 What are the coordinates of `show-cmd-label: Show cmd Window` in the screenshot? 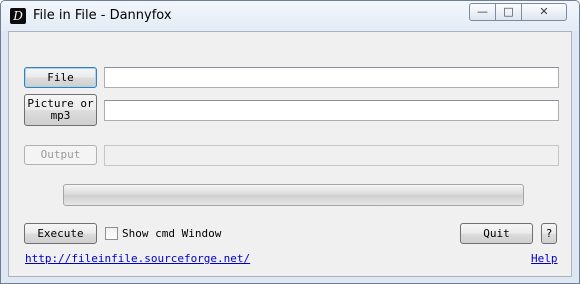 It's located at (171, 233).